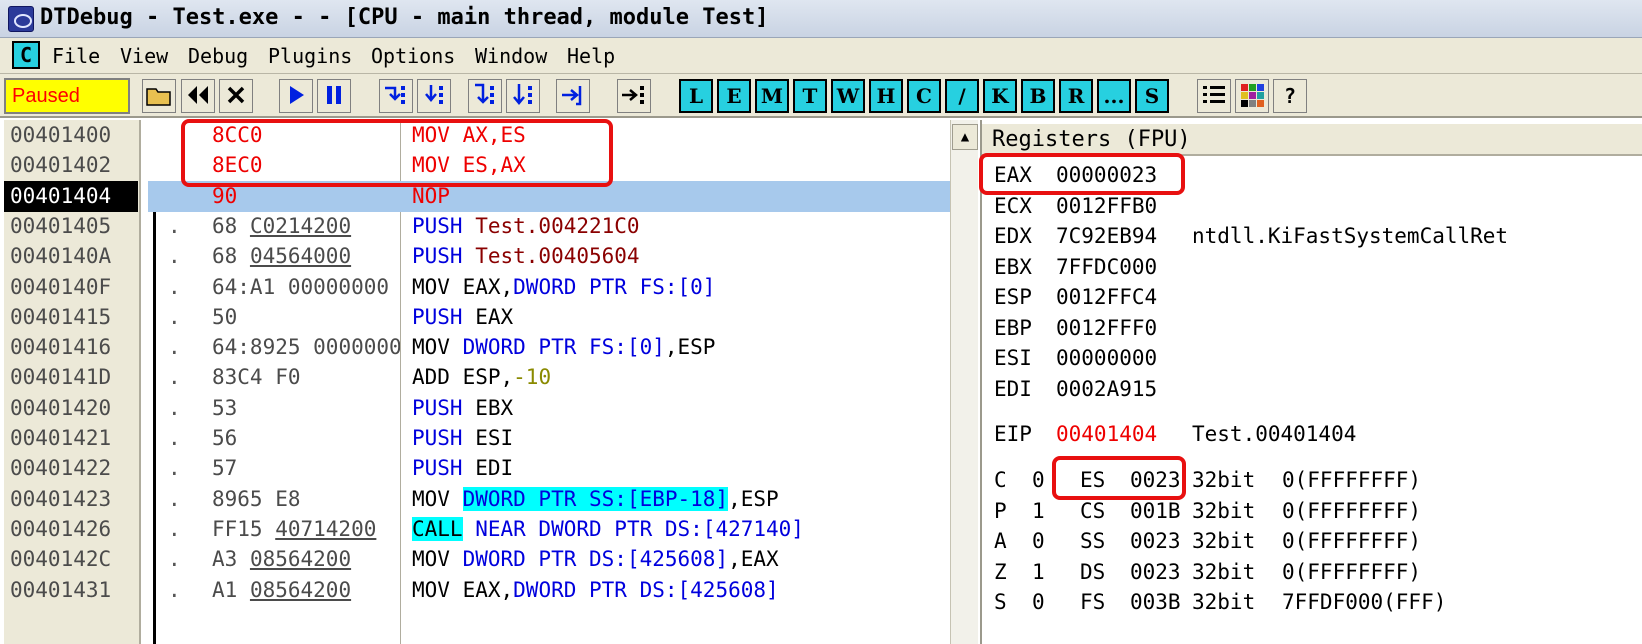 This screenshot has height=644, width=1642. Describe the element at coordinates (848, 96) in the screenshot. I see `toolbar-button-w: W` at that location.